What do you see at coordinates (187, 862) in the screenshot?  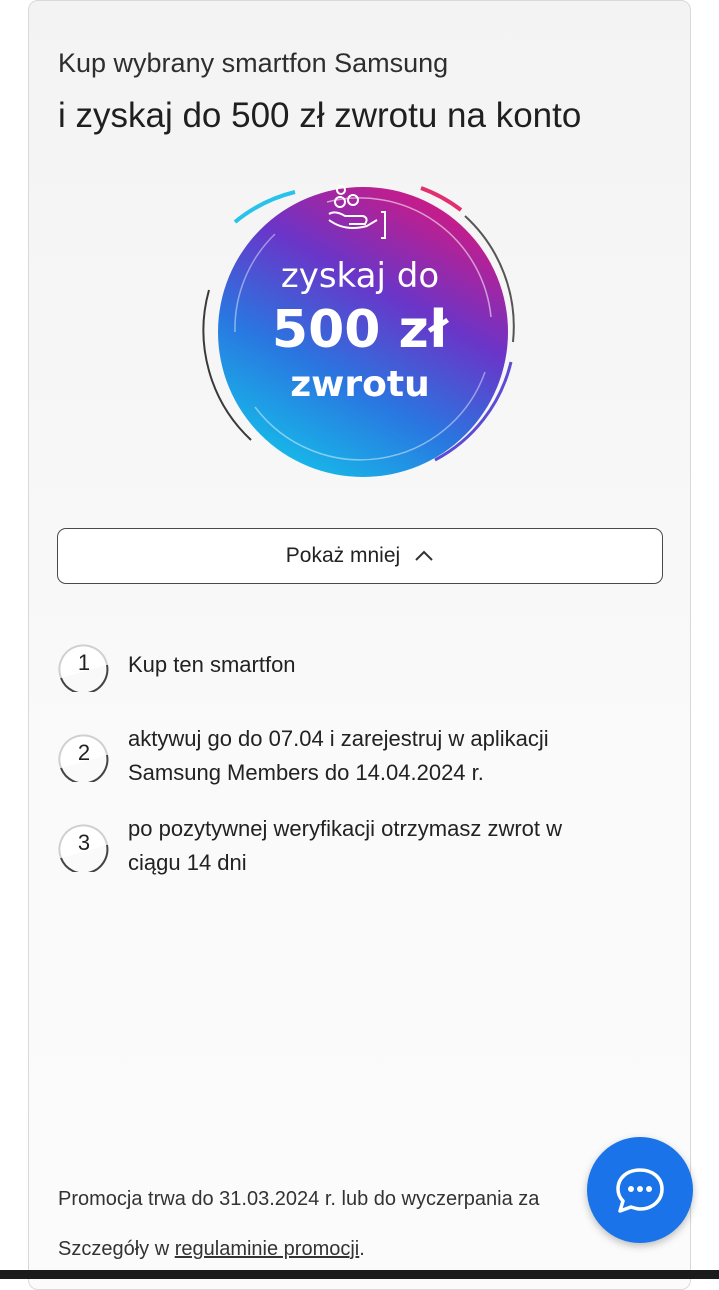 I see `step-text-line: ciągu 14 dni` at bounding box center [187, 862].